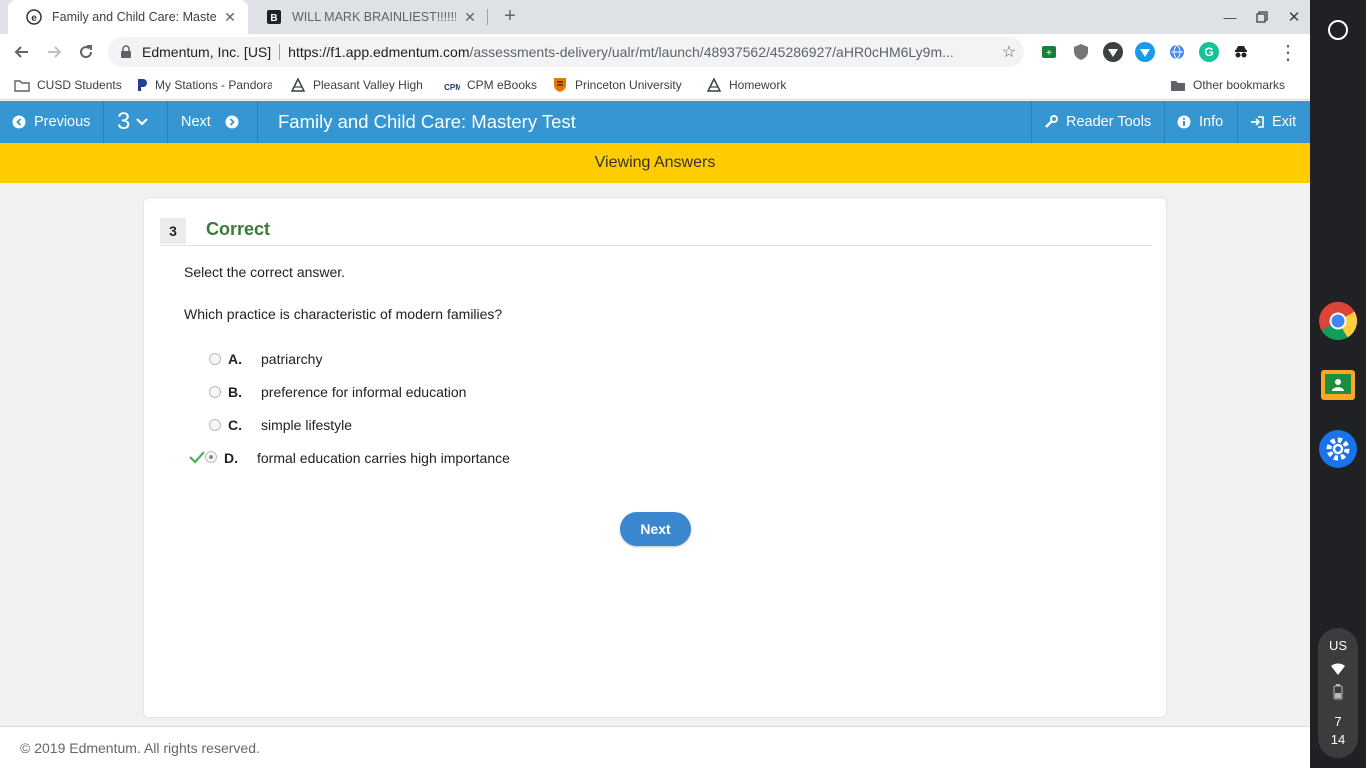  I want to click on viewing-answers-banner: Viewing Answers, so click(655, 163).